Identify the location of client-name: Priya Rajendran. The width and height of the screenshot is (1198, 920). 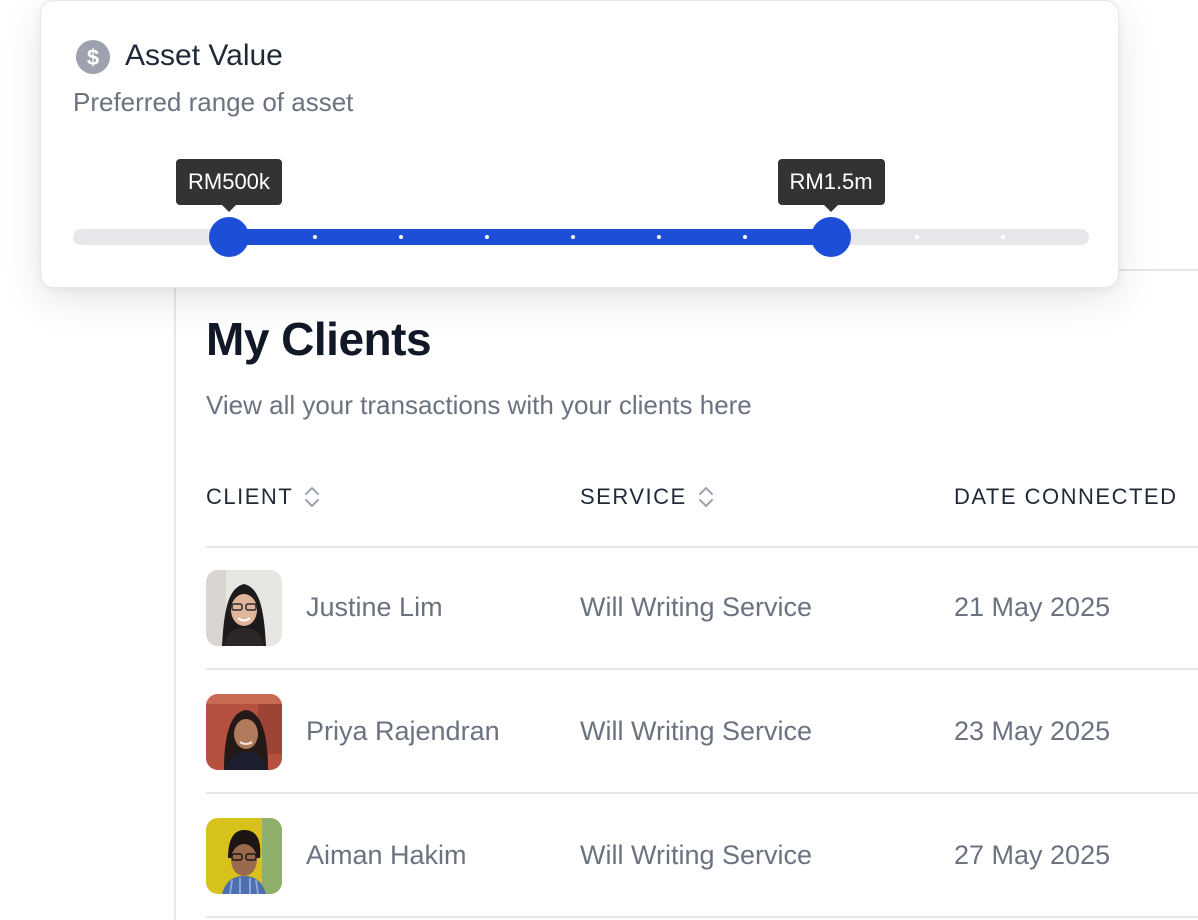
(403, 731).